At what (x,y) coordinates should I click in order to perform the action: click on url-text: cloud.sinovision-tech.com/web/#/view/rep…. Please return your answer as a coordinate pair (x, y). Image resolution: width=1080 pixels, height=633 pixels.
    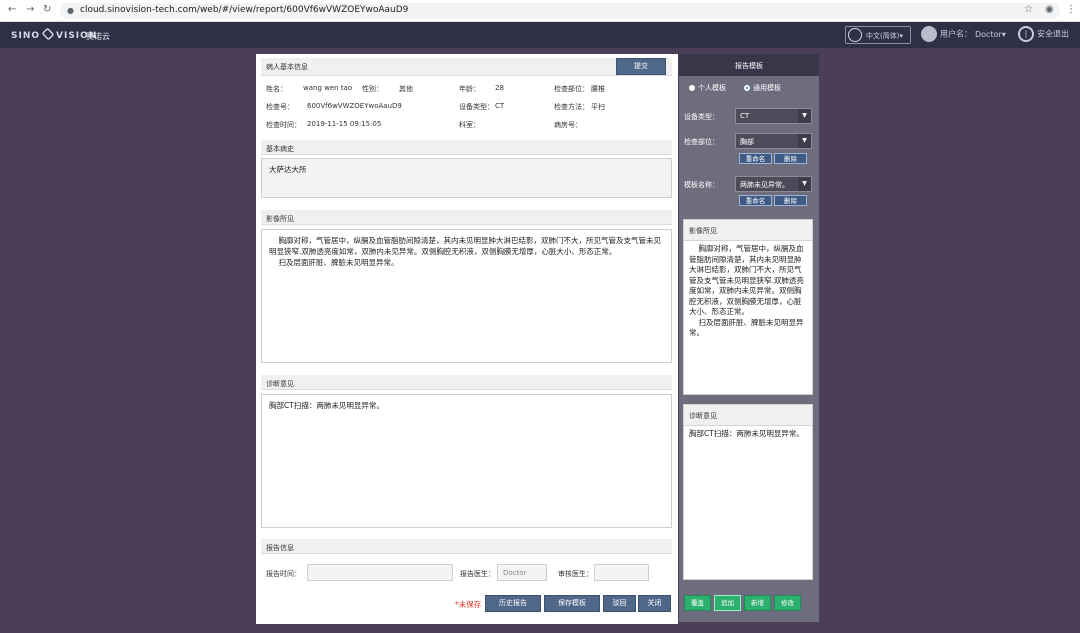
    Looking at the image, I should click on (244, 10).